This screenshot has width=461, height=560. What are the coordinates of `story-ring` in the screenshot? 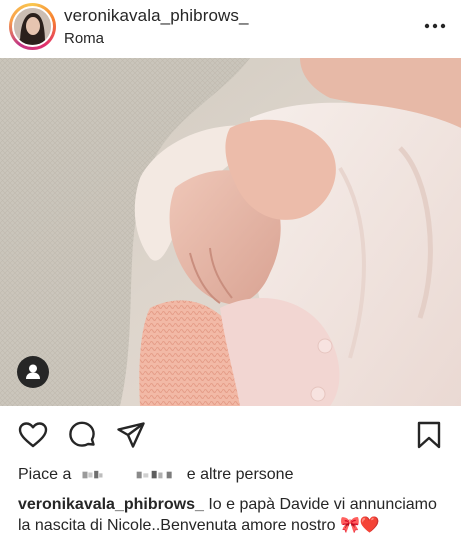 It's located at (32, 26).